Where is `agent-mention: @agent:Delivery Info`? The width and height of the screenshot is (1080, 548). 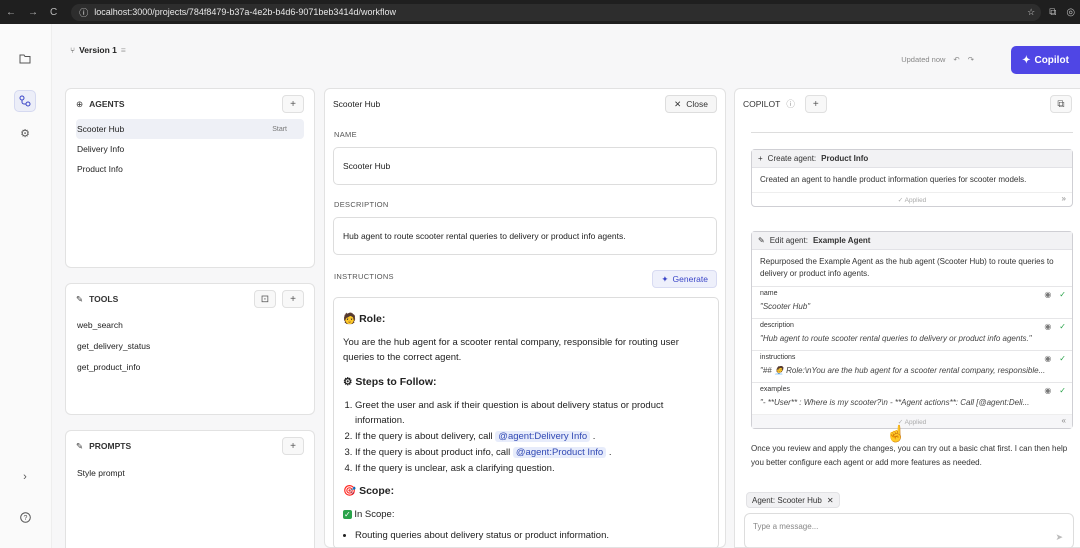
agent-mention: @agent:Delivery Info is located at coordinates (543, 436).